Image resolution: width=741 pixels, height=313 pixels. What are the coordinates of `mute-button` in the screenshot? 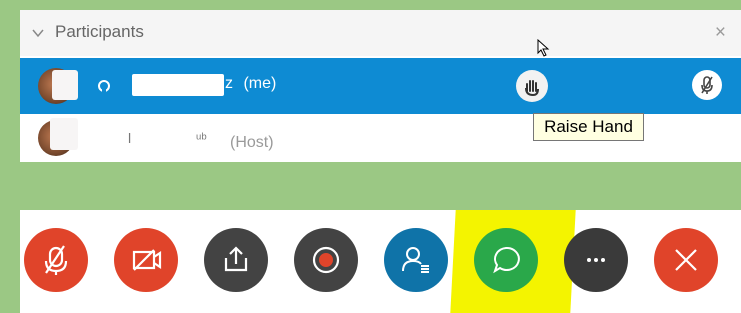 It's located at (56, 260).